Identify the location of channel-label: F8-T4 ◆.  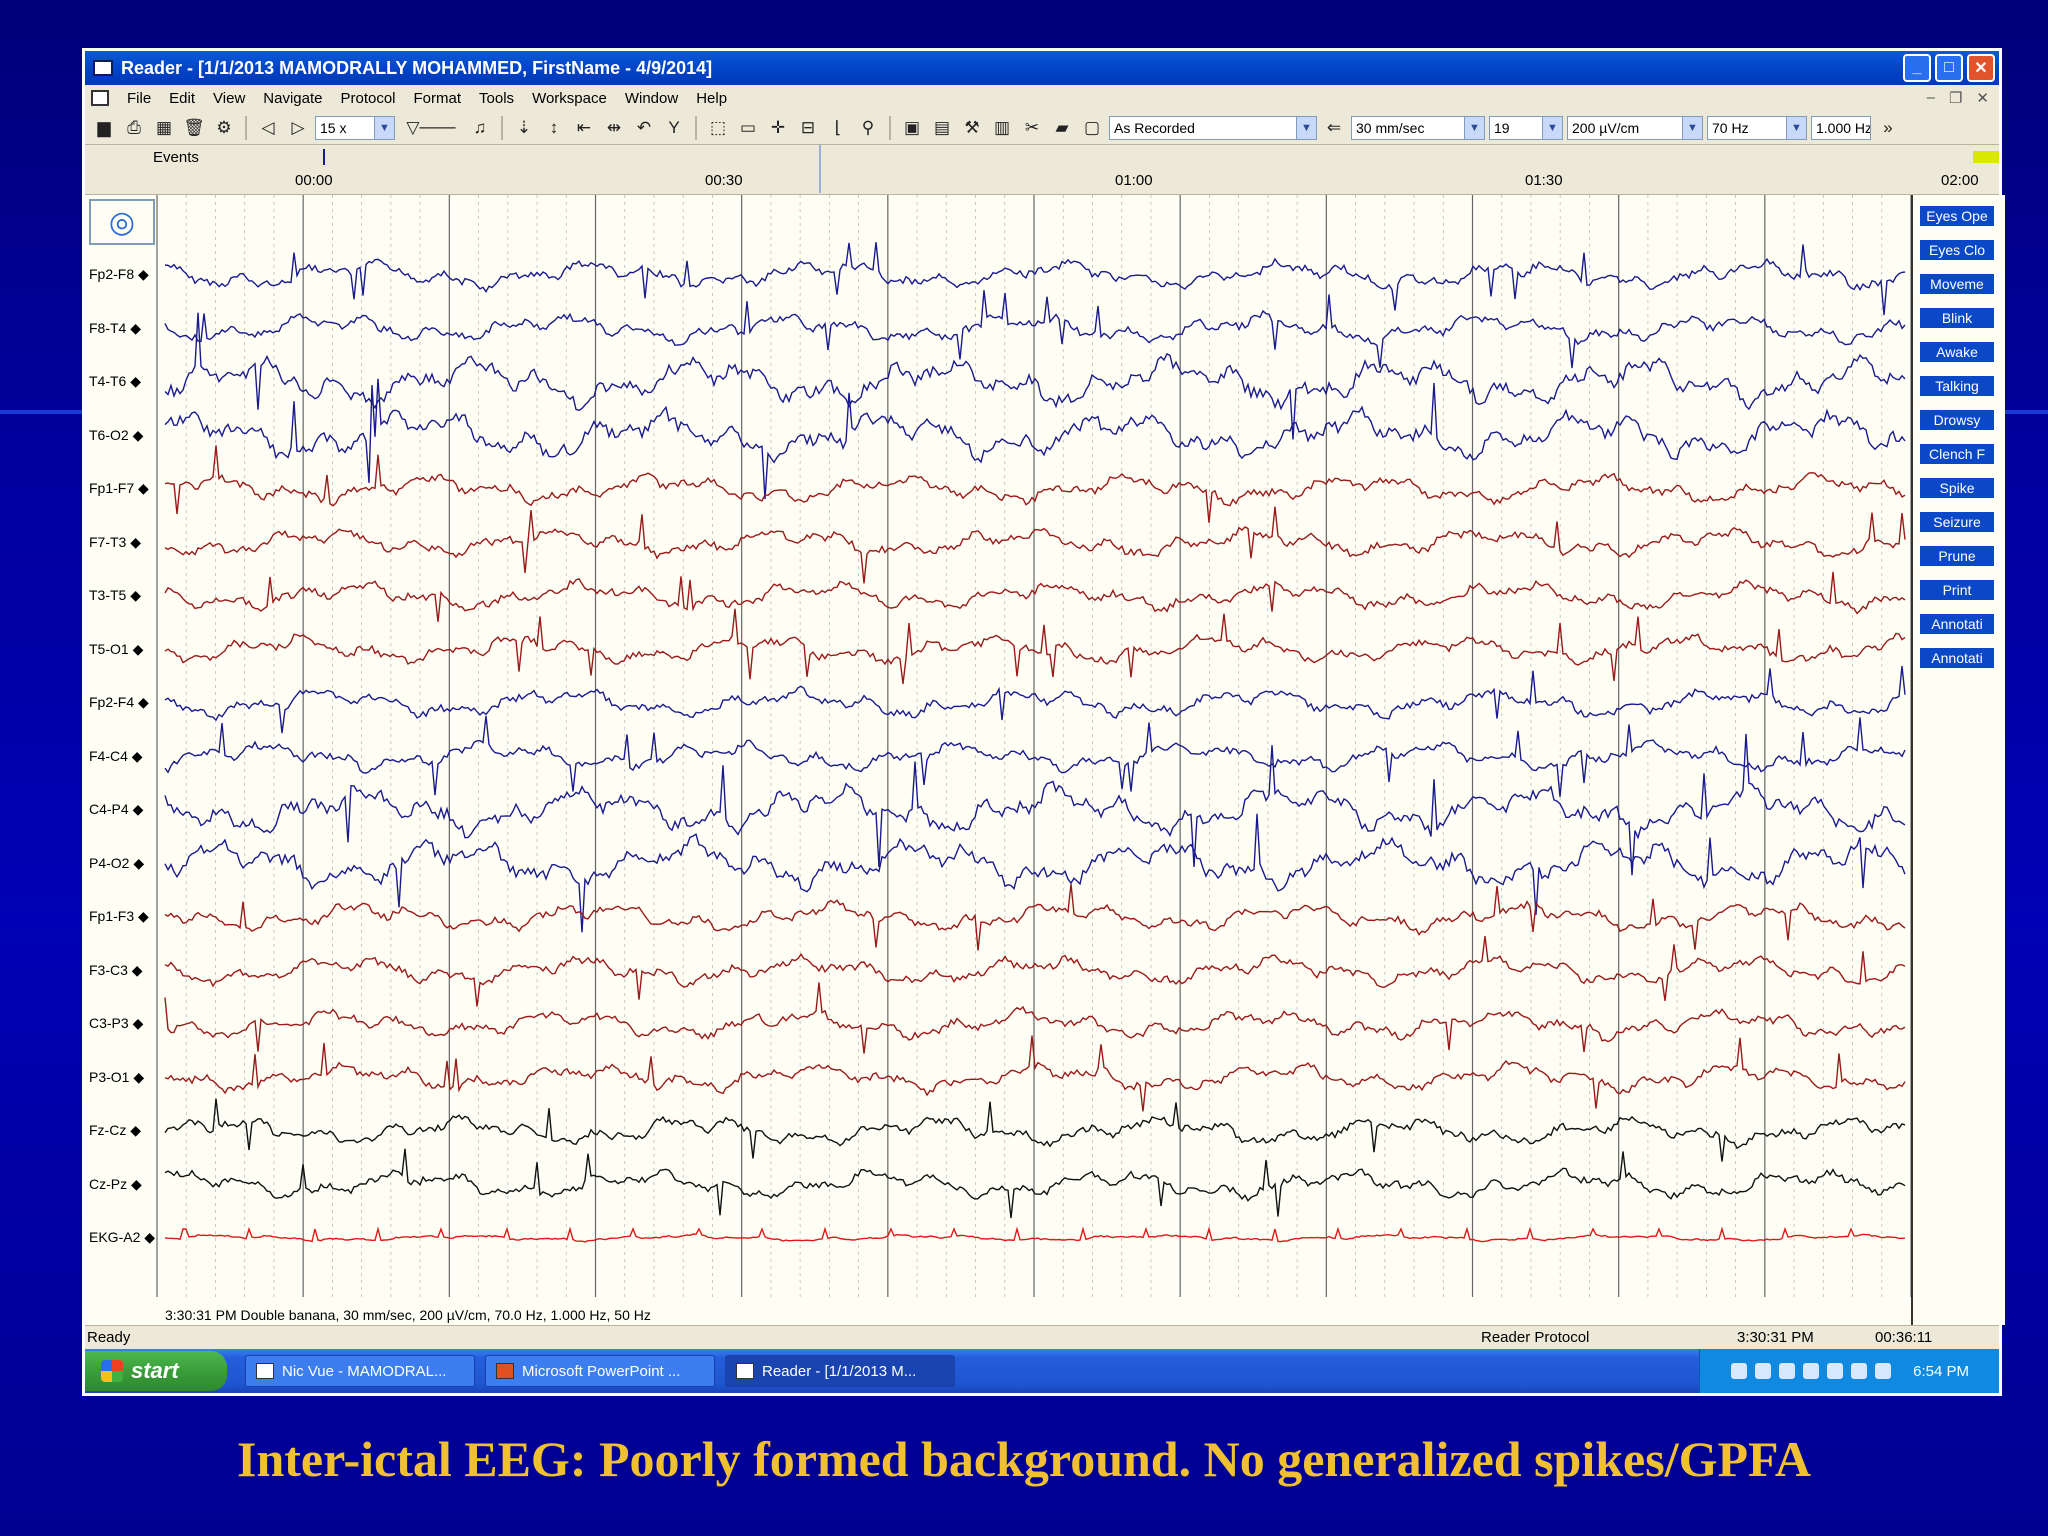
(115, 328).